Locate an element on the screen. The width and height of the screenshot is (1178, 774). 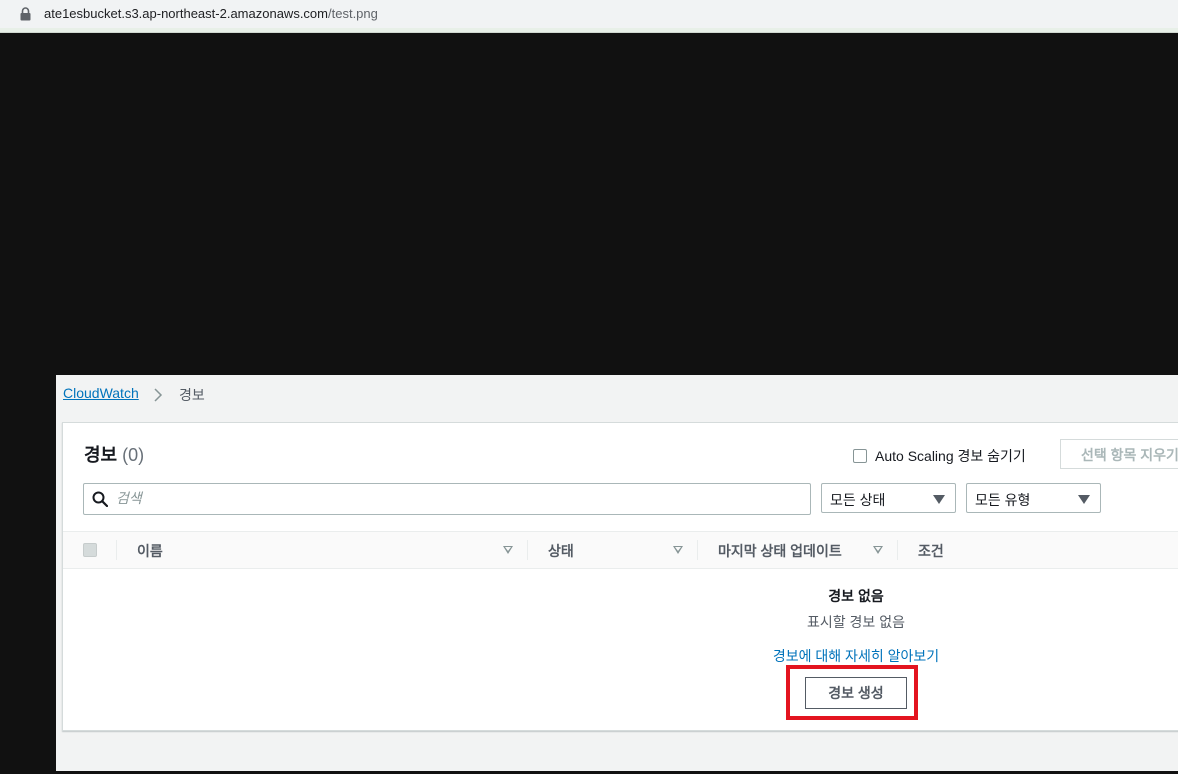
column-header-conditions: 조건 is located at coordinates (931, 551).